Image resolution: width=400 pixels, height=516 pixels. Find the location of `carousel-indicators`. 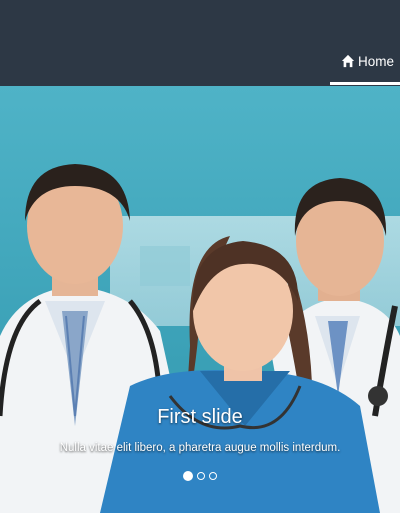

carousel-indicators is located at coordinates (200, 476).